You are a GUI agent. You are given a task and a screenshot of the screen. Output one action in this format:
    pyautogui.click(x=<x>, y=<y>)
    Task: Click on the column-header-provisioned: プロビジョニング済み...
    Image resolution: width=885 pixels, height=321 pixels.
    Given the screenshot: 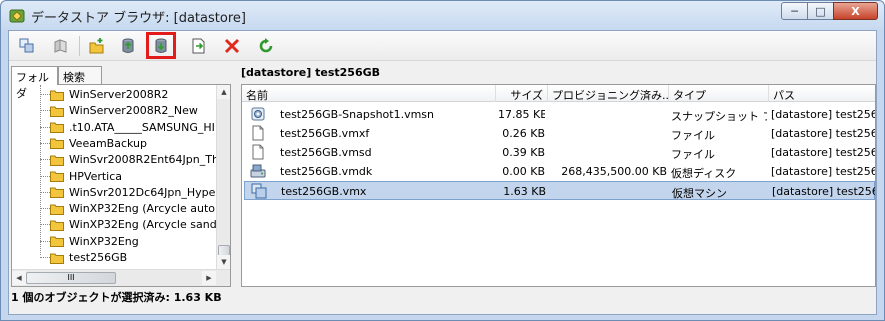 What is the action you would take?
    pyautogui.click(x=608, y=93)
    